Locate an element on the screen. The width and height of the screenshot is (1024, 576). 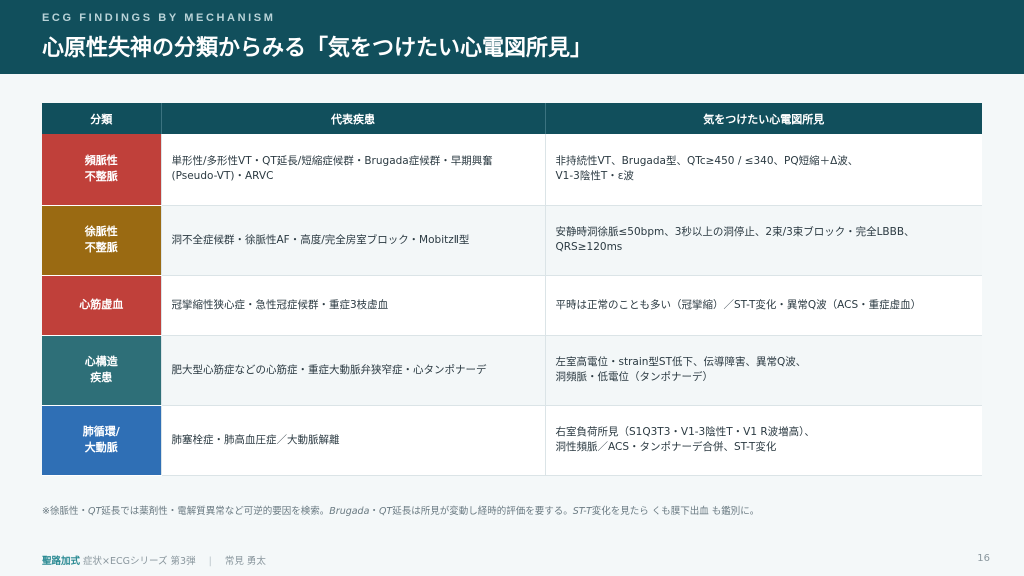
footnote-term: Brugada is located at coordinates (349, 511).